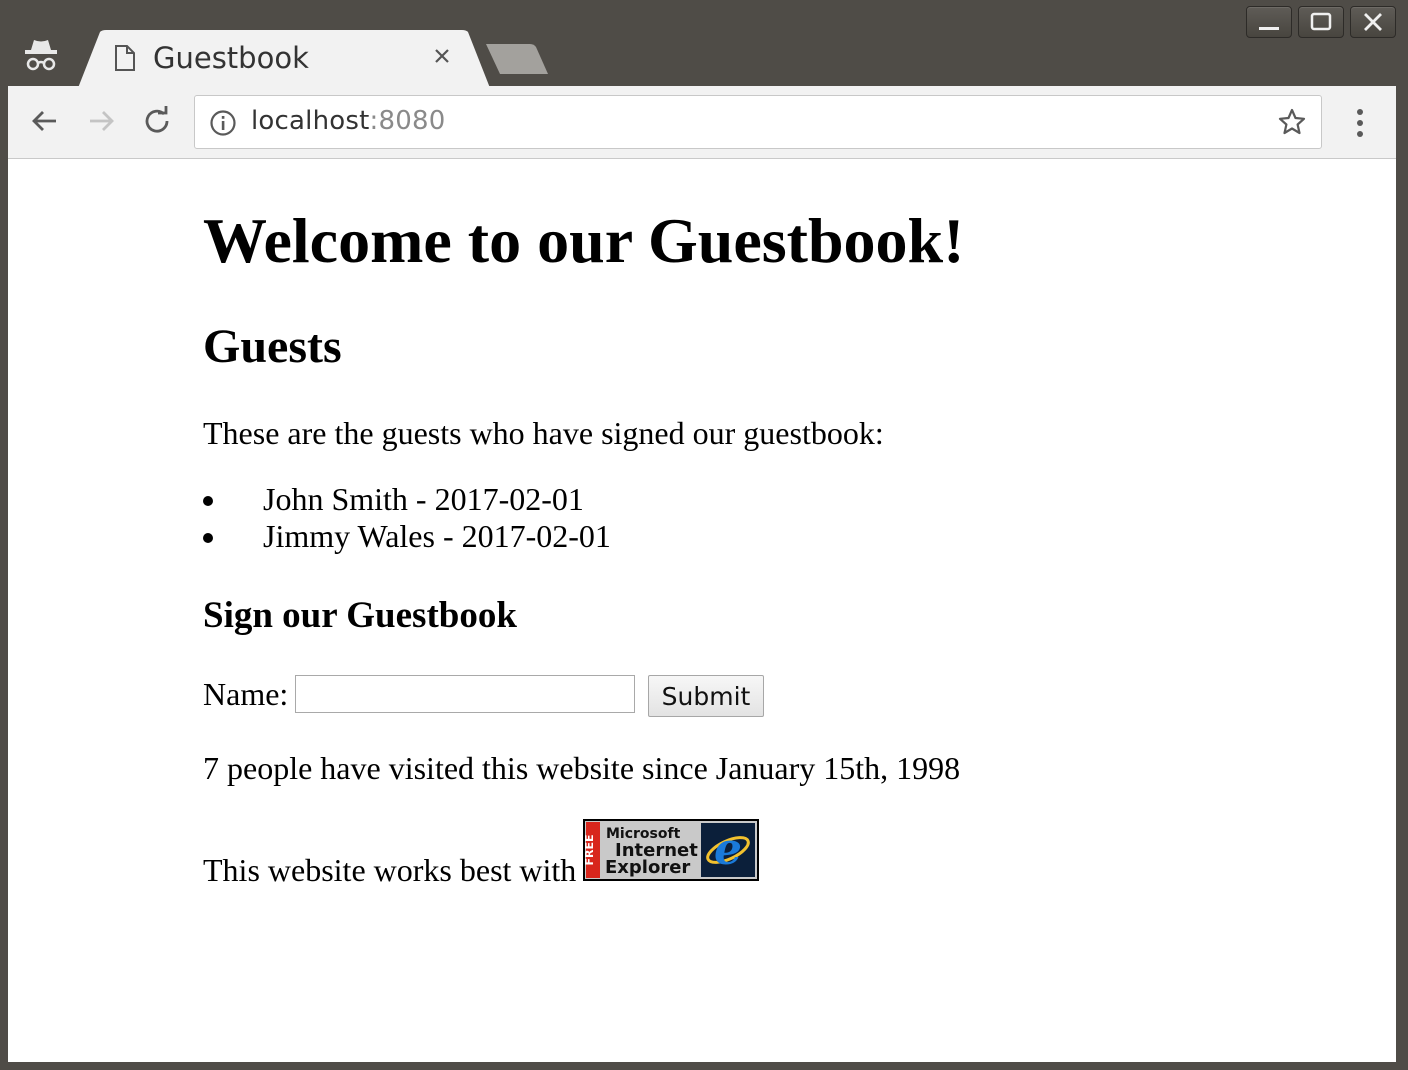  I want to click on badge-line-explorer: Explorer, so click(647, 867).